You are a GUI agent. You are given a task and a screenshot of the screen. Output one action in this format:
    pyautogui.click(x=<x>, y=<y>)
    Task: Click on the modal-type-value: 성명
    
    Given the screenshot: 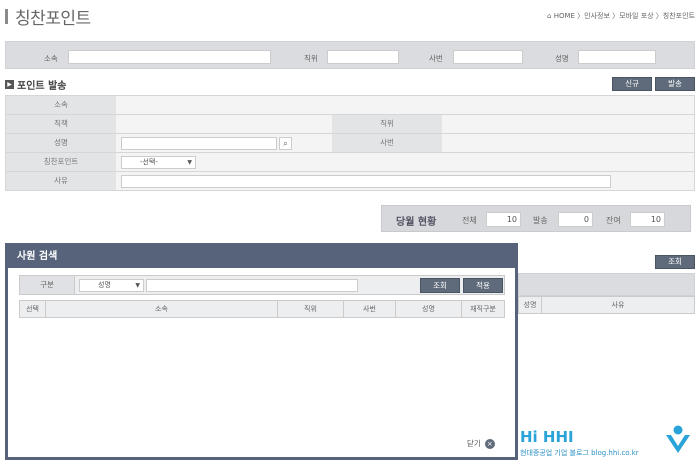 What is the action you would take?
    pyautogui.click(x=104, y=285)
    